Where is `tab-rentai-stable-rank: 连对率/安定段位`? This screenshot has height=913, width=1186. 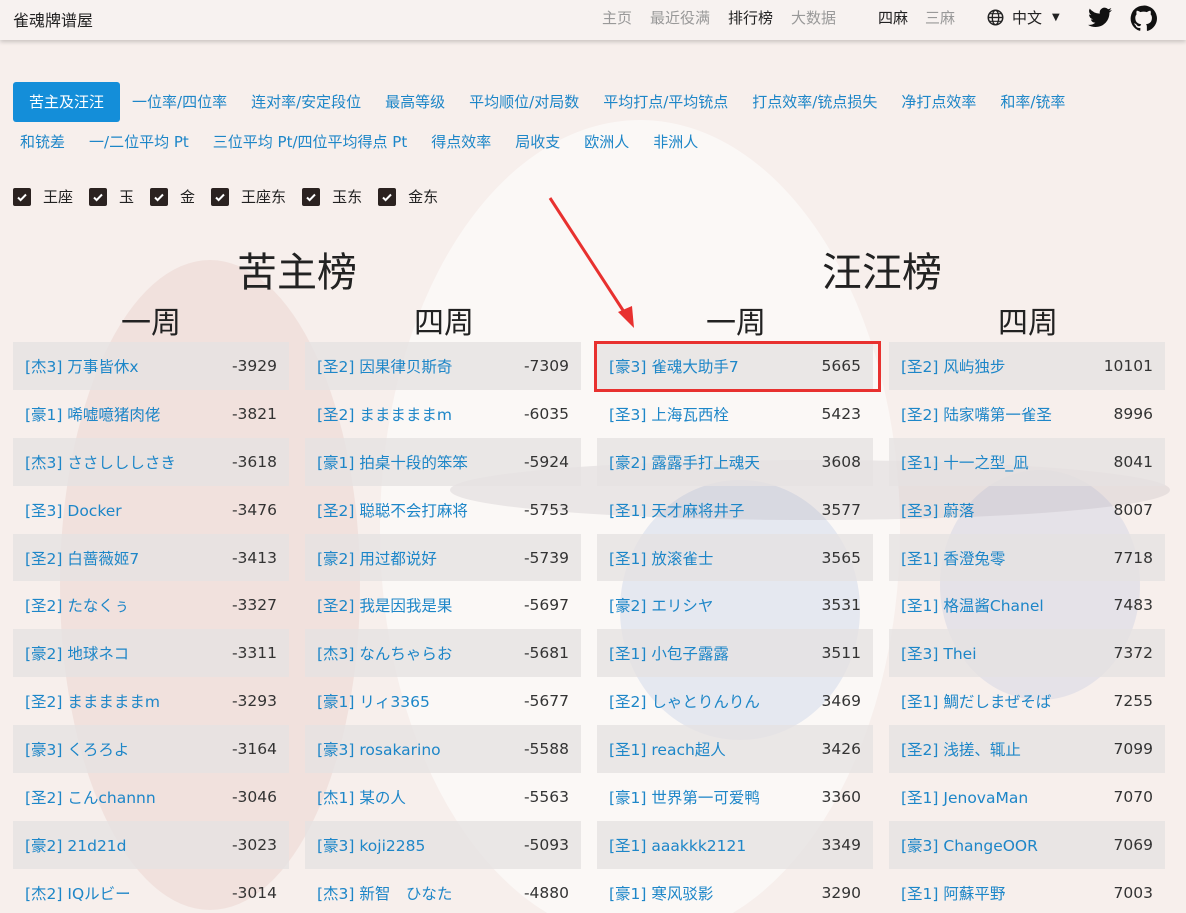 tab-rentai-stable-rank: 连对率/安定段位 is located at coordinates (306, 102).